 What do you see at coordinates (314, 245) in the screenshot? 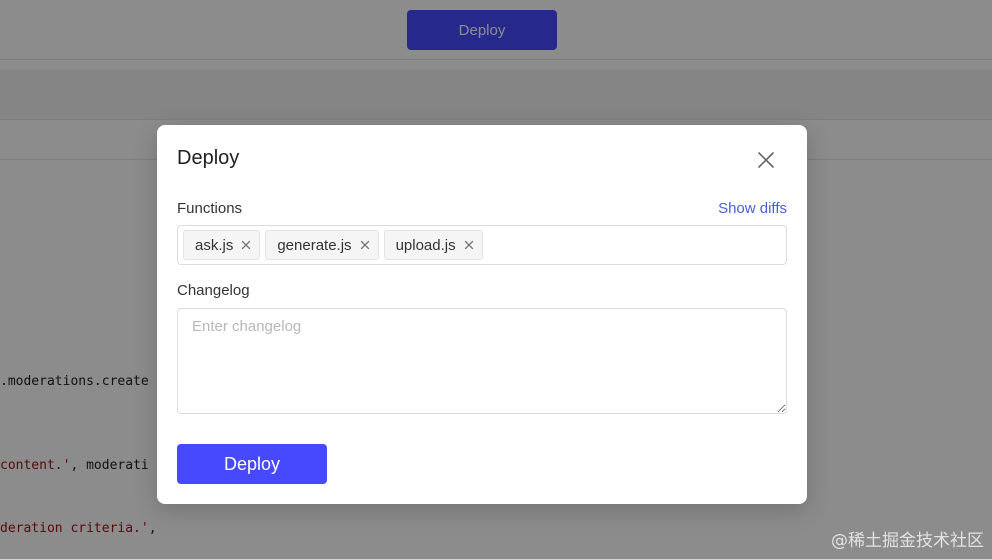
I see `function-tag-label: generate.js` at bounding box center [314, 245].